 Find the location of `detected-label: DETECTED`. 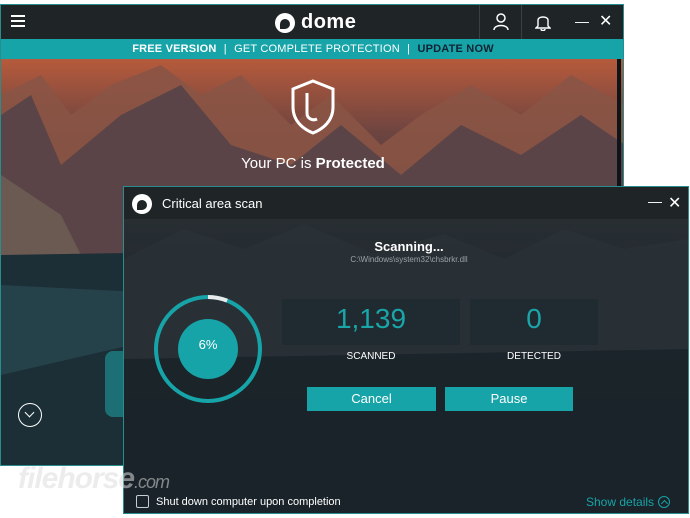

detected-label: DETECTED is located at coordinates (534, 356).